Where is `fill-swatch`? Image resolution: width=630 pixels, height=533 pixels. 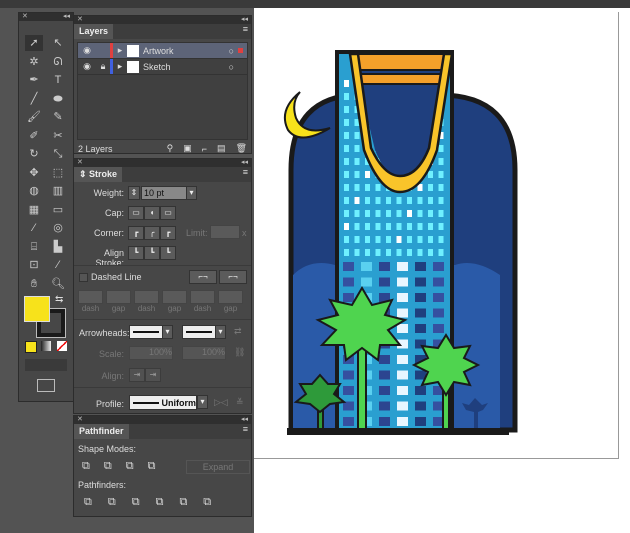 fill-swatch is located at coordinates (37, 309).